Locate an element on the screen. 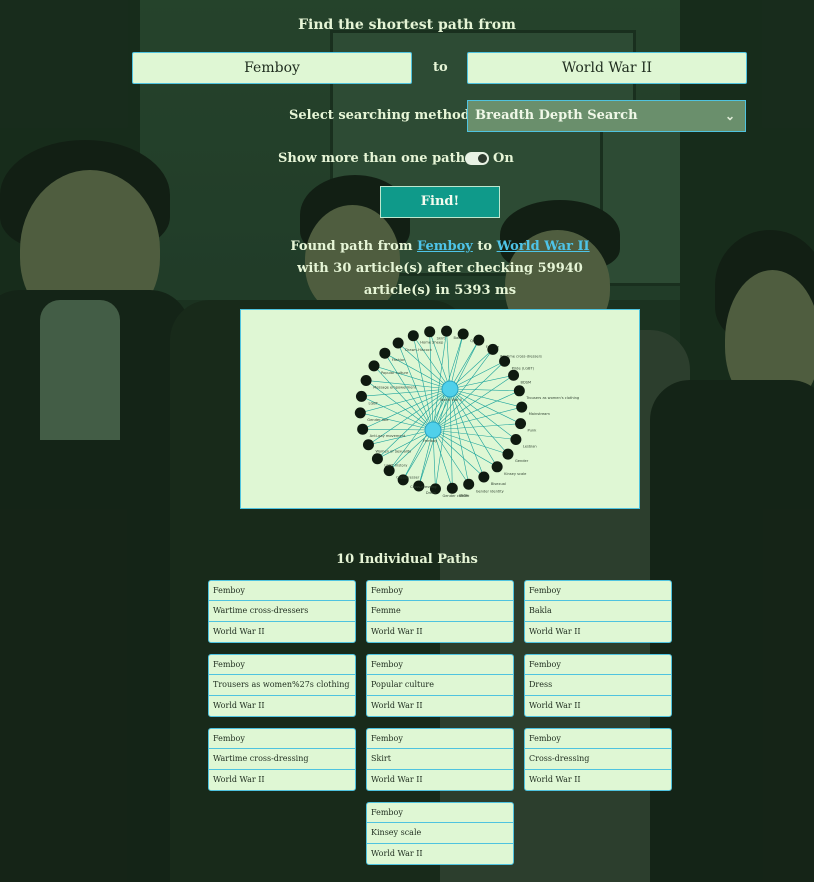 The width and height of the screenshot is (814, 882). graph-node-label: Message empowerment is located at coordinates (395, 387).